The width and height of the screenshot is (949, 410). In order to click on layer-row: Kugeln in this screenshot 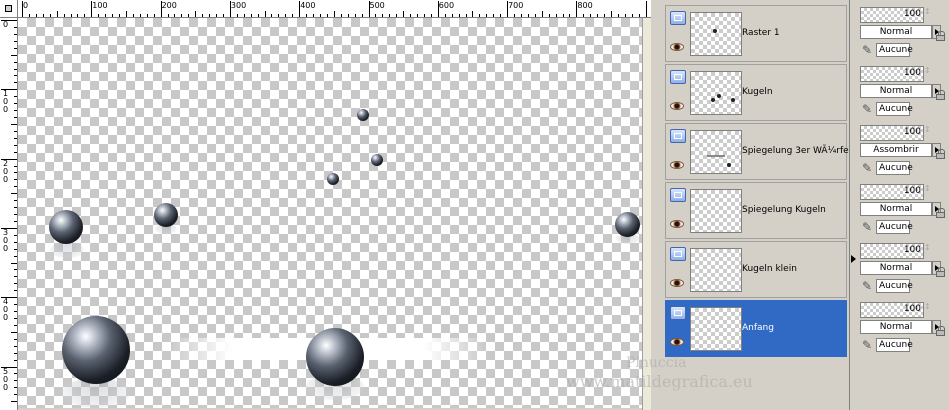, I will do `click(756, 92)`.